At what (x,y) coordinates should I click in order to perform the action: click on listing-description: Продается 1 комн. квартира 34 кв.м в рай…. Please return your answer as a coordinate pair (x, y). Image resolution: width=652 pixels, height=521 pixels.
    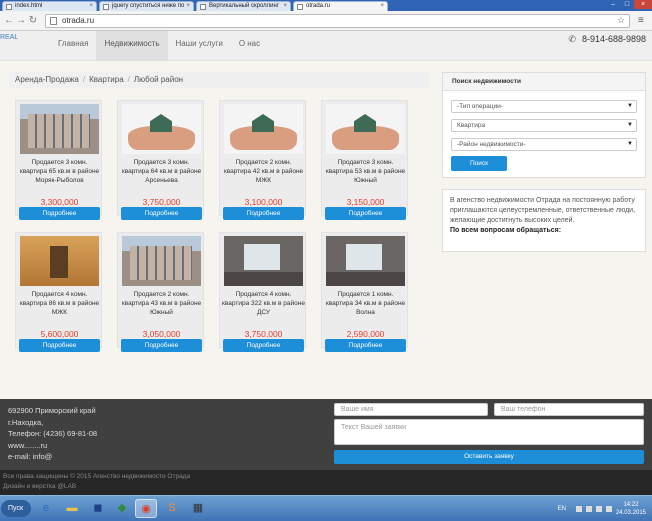
    Looking at the image, I should click on (365, 303).